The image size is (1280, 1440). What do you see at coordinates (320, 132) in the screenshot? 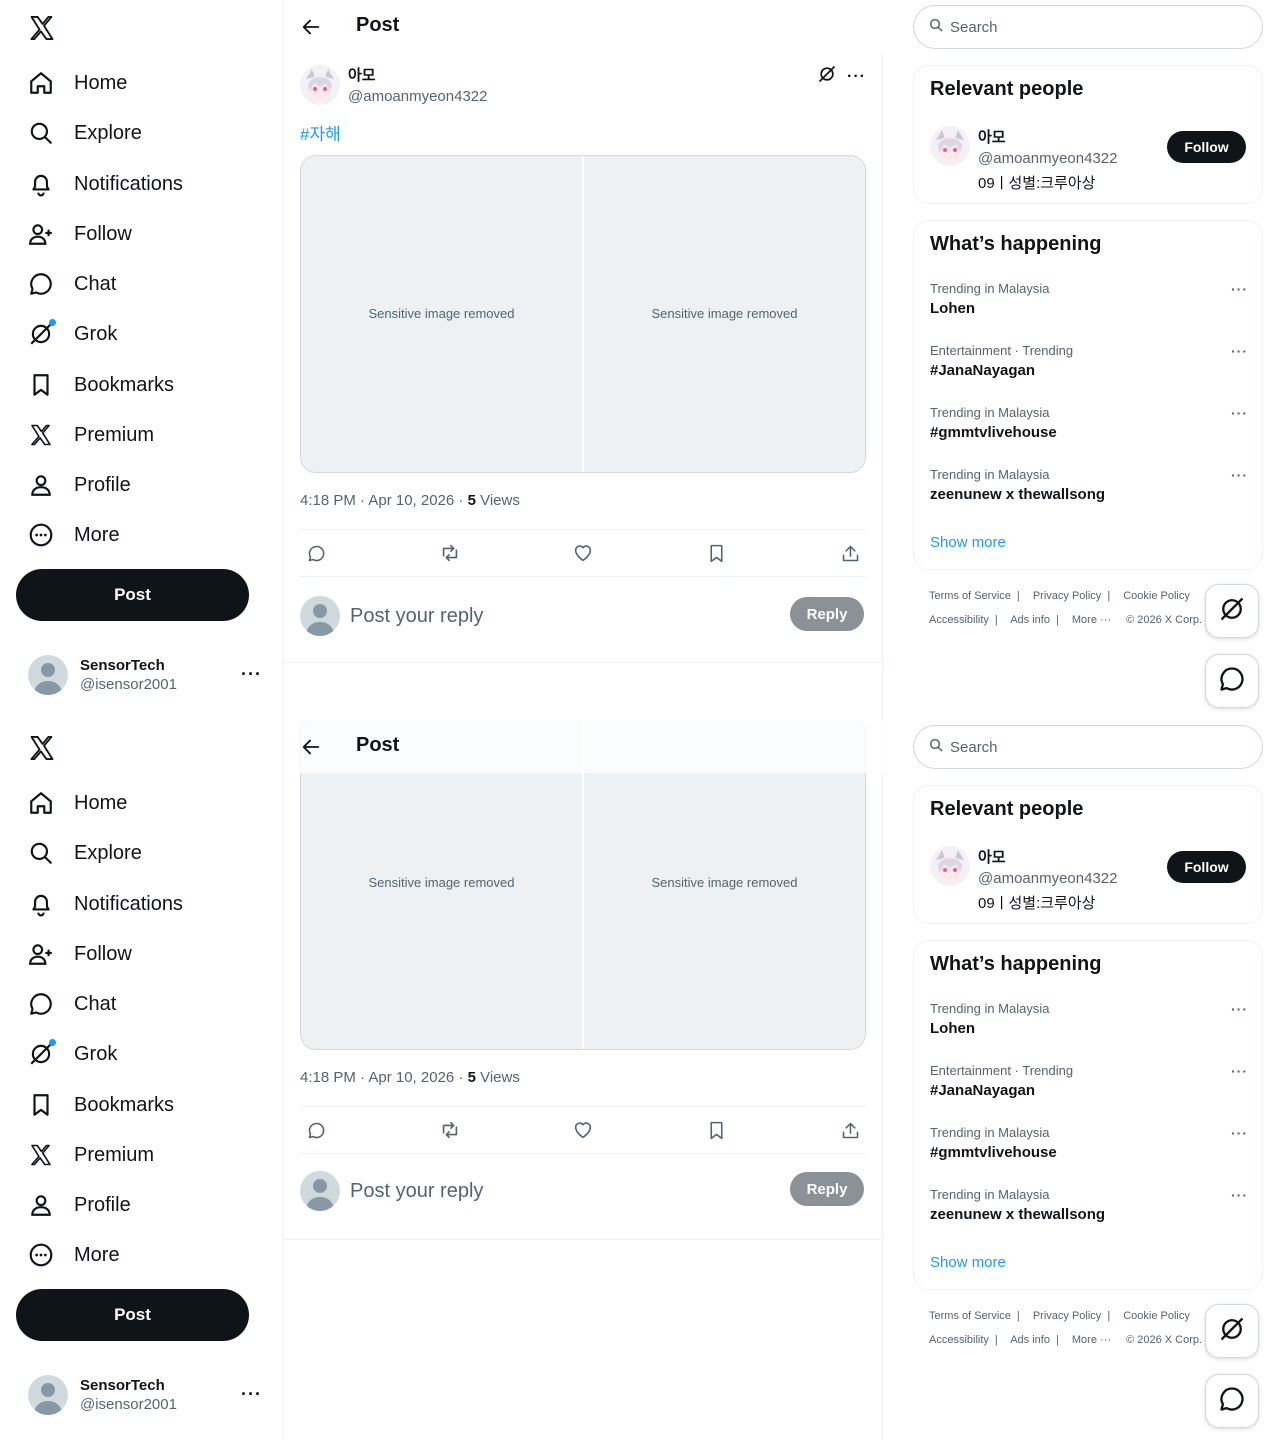
I see `hashtag-link: #자해` at bounding box center [320, 132].